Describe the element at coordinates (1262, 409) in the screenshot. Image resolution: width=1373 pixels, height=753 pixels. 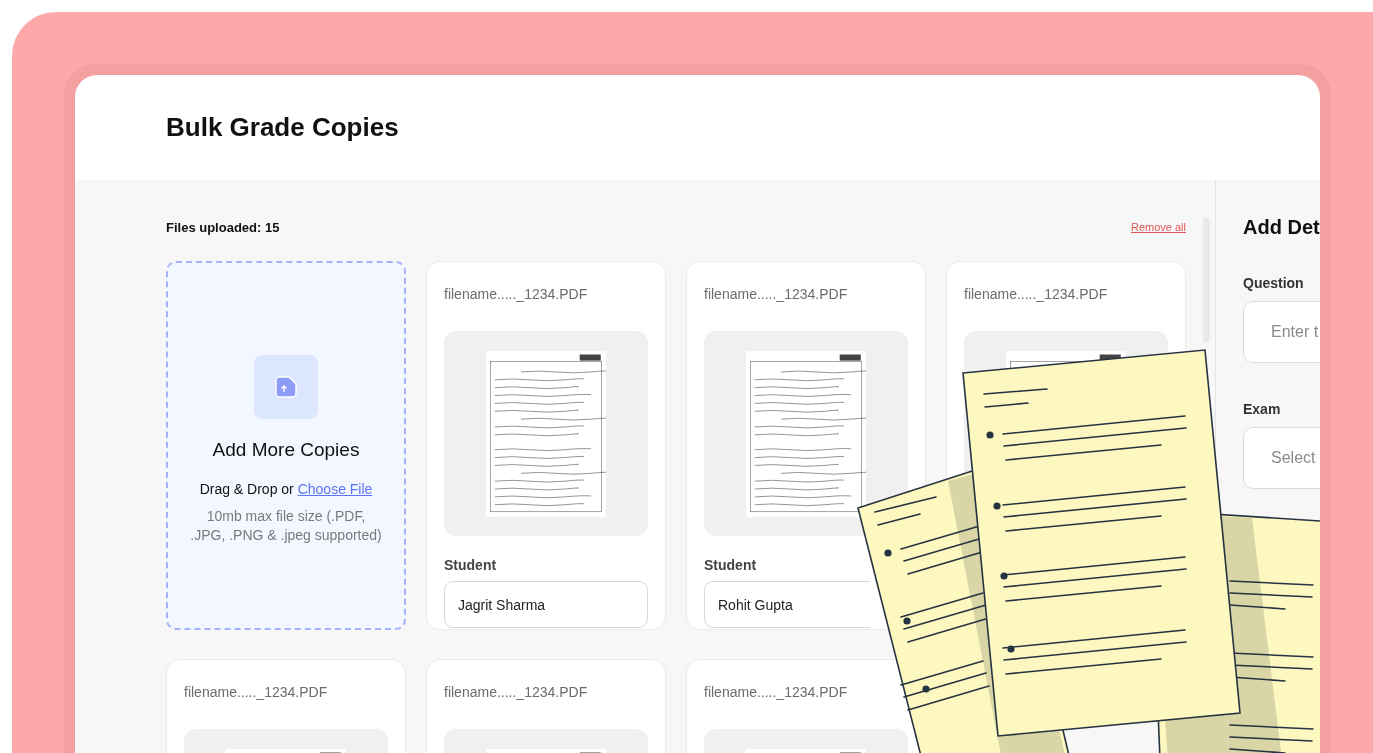
I see `field-label: Exam` at that location.